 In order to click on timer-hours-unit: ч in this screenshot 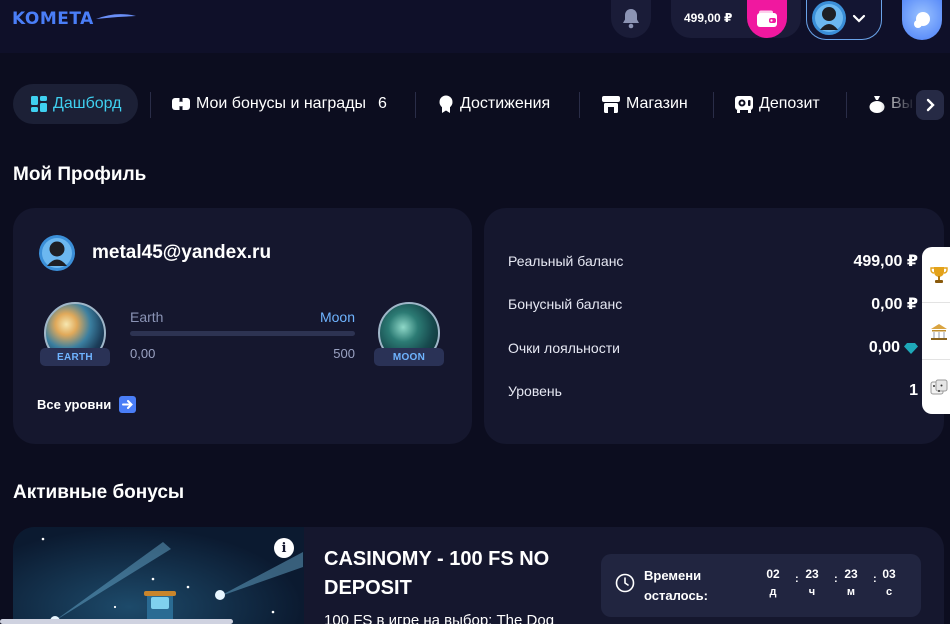, I will do `click(812, 592)`.